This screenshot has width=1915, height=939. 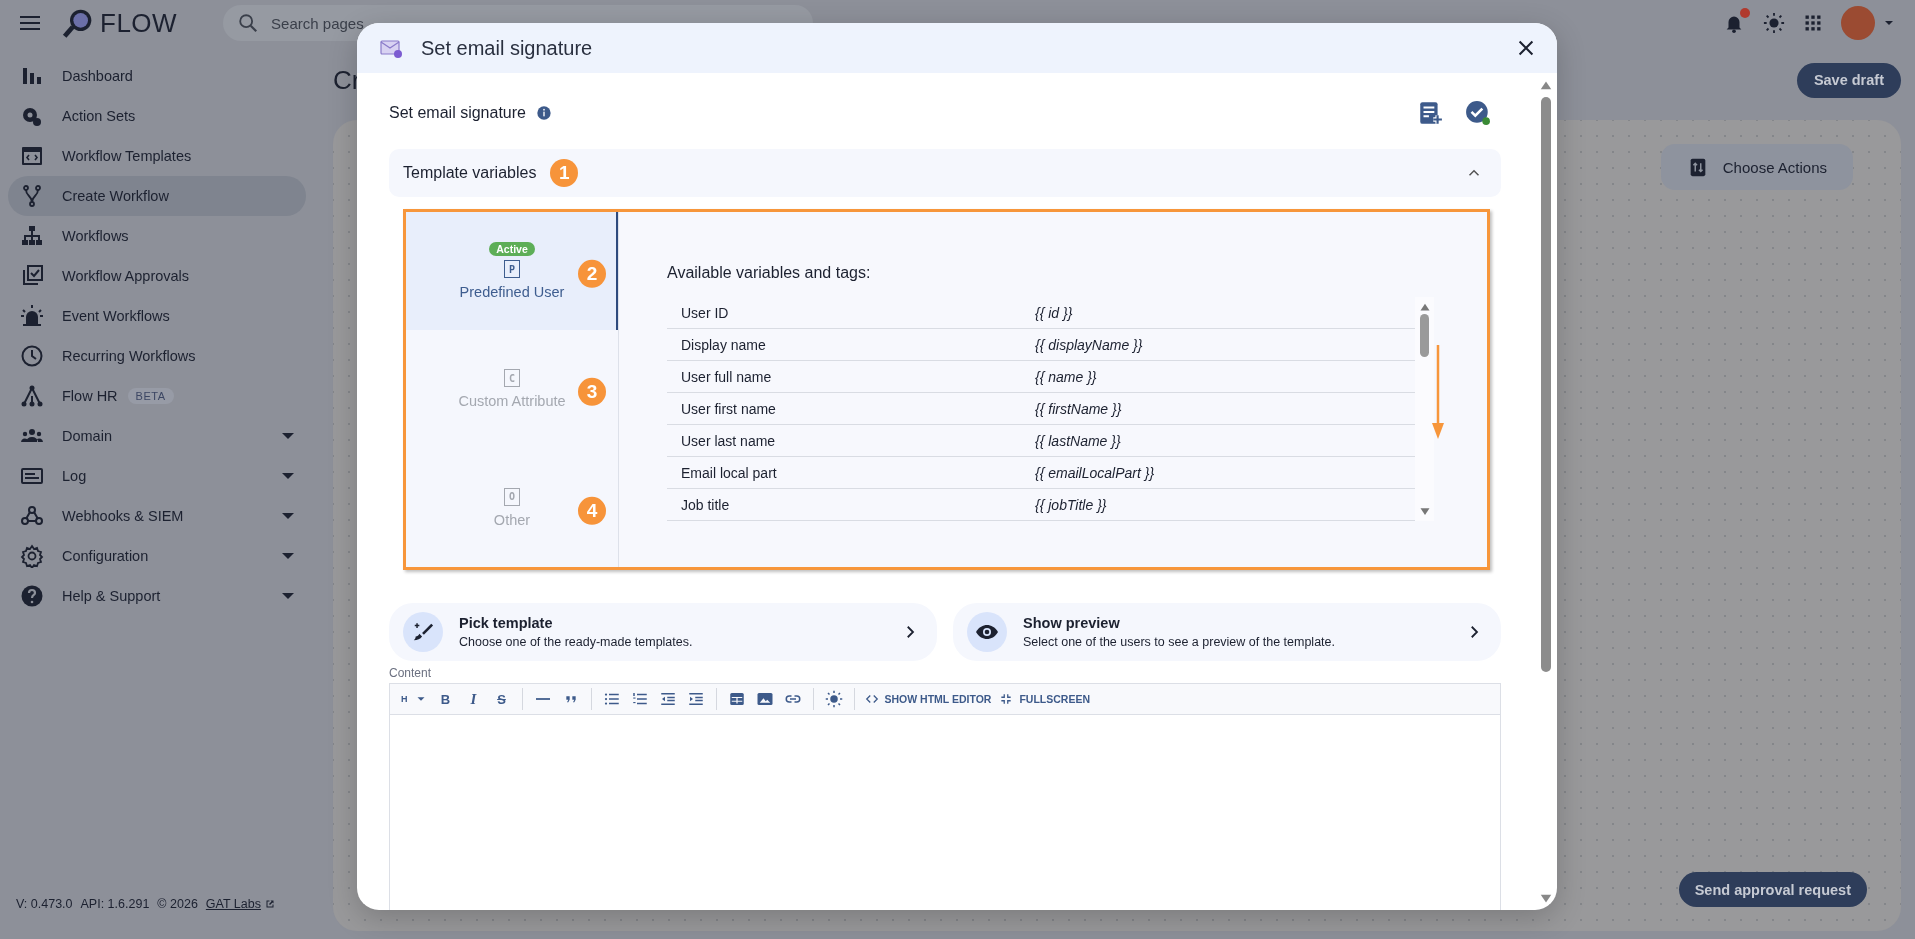 I want to click on letter-icon: O, so click(x=512, y=496).